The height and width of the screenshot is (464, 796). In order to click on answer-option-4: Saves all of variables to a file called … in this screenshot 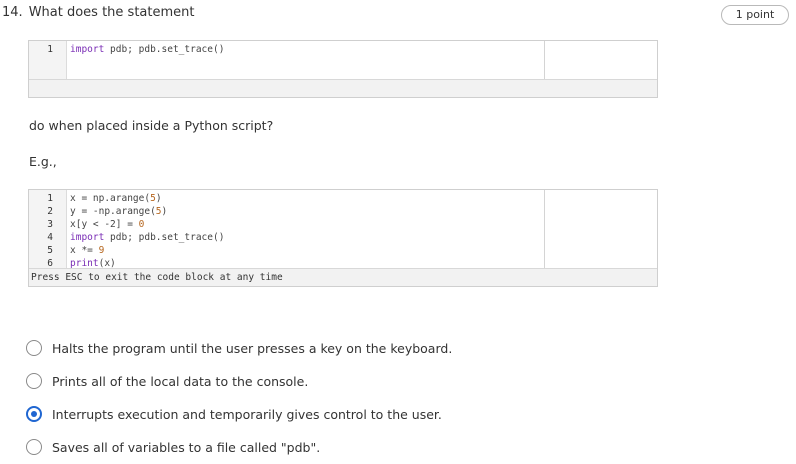, I will do `click(173, 447)`.